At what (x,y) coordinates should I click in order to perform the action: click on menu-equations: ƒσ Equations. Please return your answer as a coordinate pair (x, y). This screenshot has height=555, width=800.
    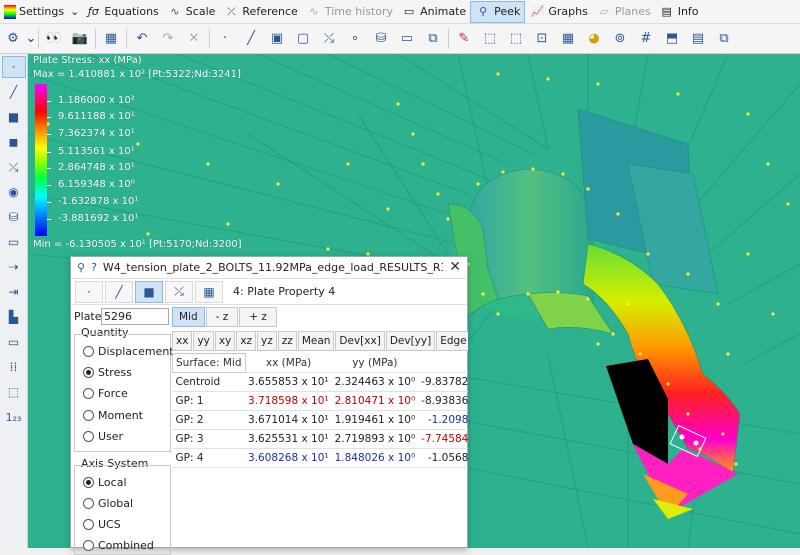
    Looking at the image, I should click on (121, 12).